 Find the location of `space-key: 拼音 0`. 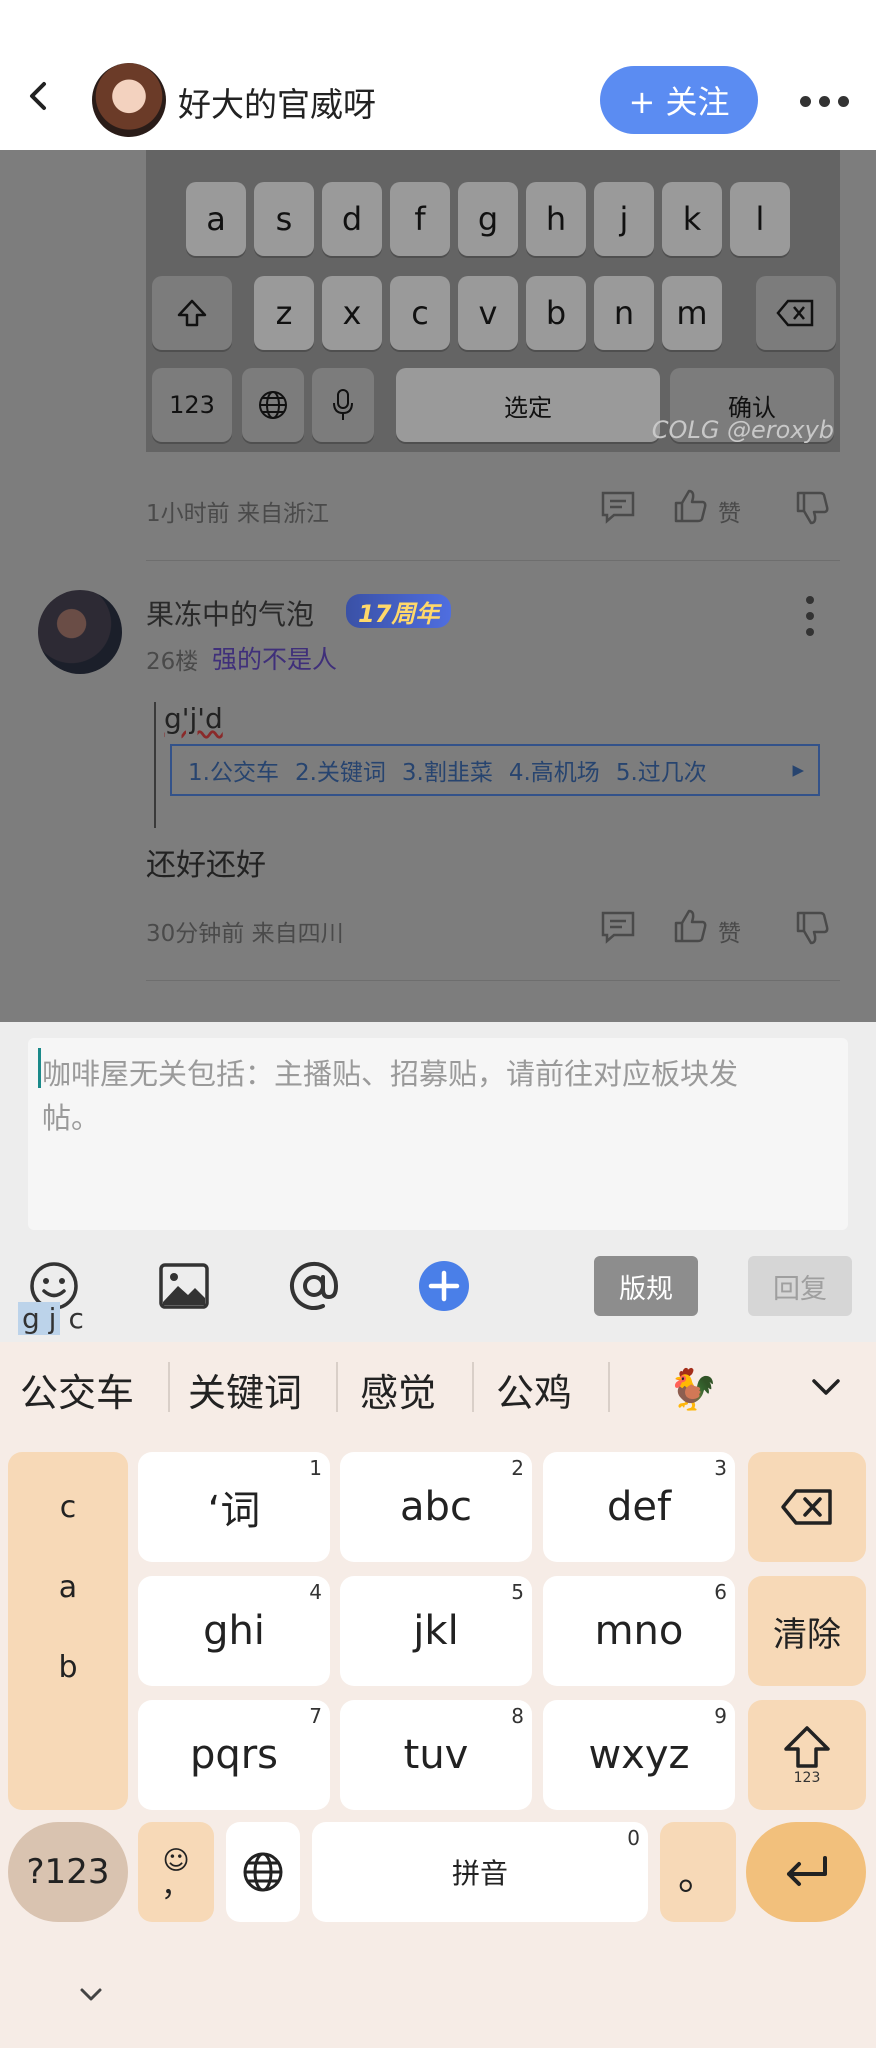

space-key: 拼音 0 is located at coordinates (480, 1872).